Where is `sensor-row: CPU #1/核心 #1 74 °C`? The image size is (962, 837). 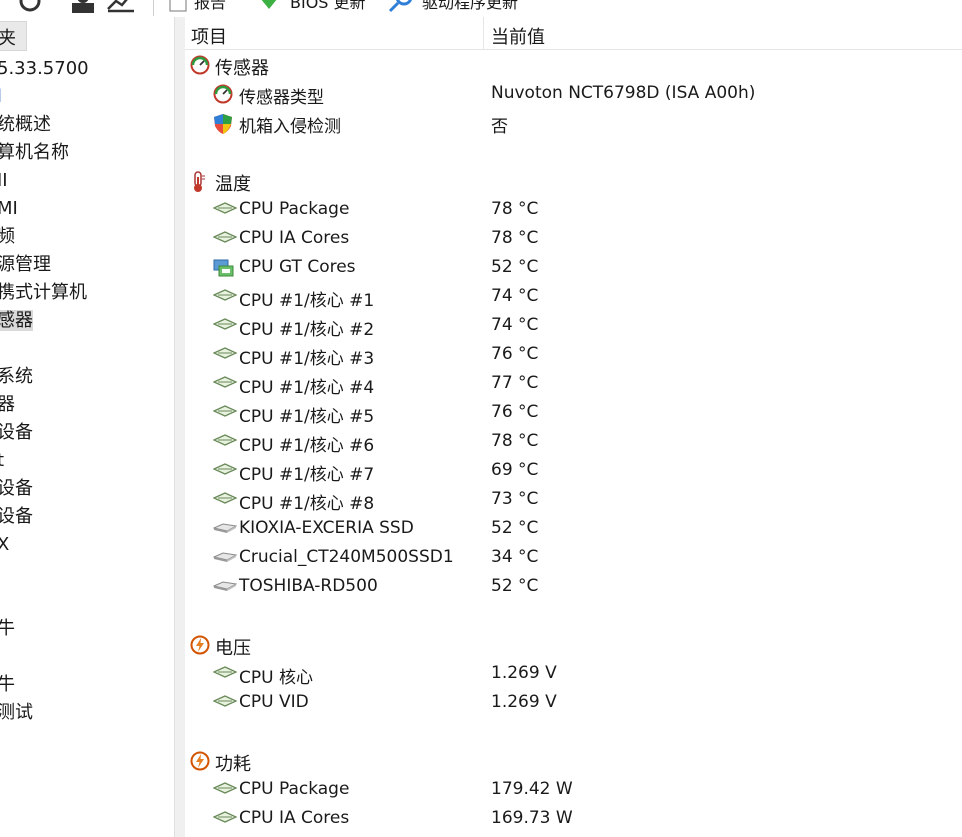
sensor-row: CPU #1/核心 #1 74 °C is located at coordinates (573, 296).